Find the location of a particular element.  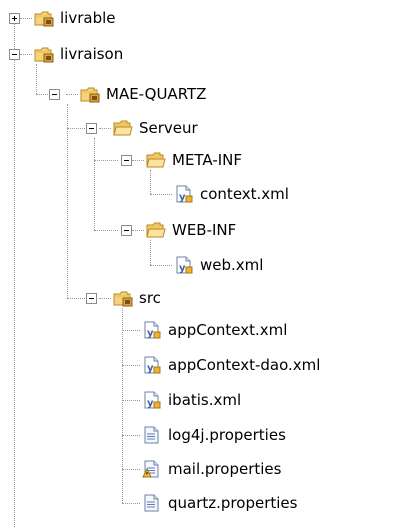

tree-node-serveur: Serveur is located at coordinates (155, 128).